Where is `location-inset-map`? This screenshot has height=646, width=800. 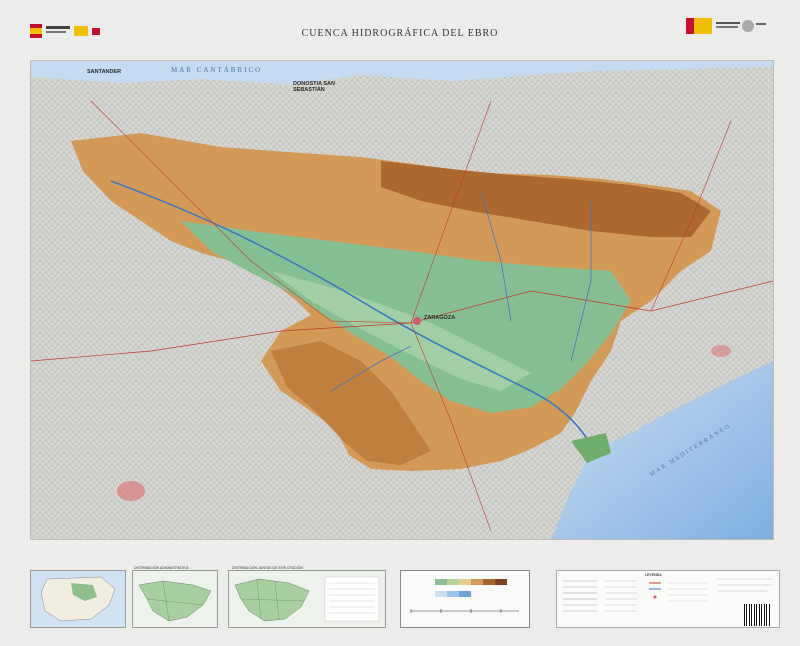 location-inset-map is located at coordinates (78, 599).